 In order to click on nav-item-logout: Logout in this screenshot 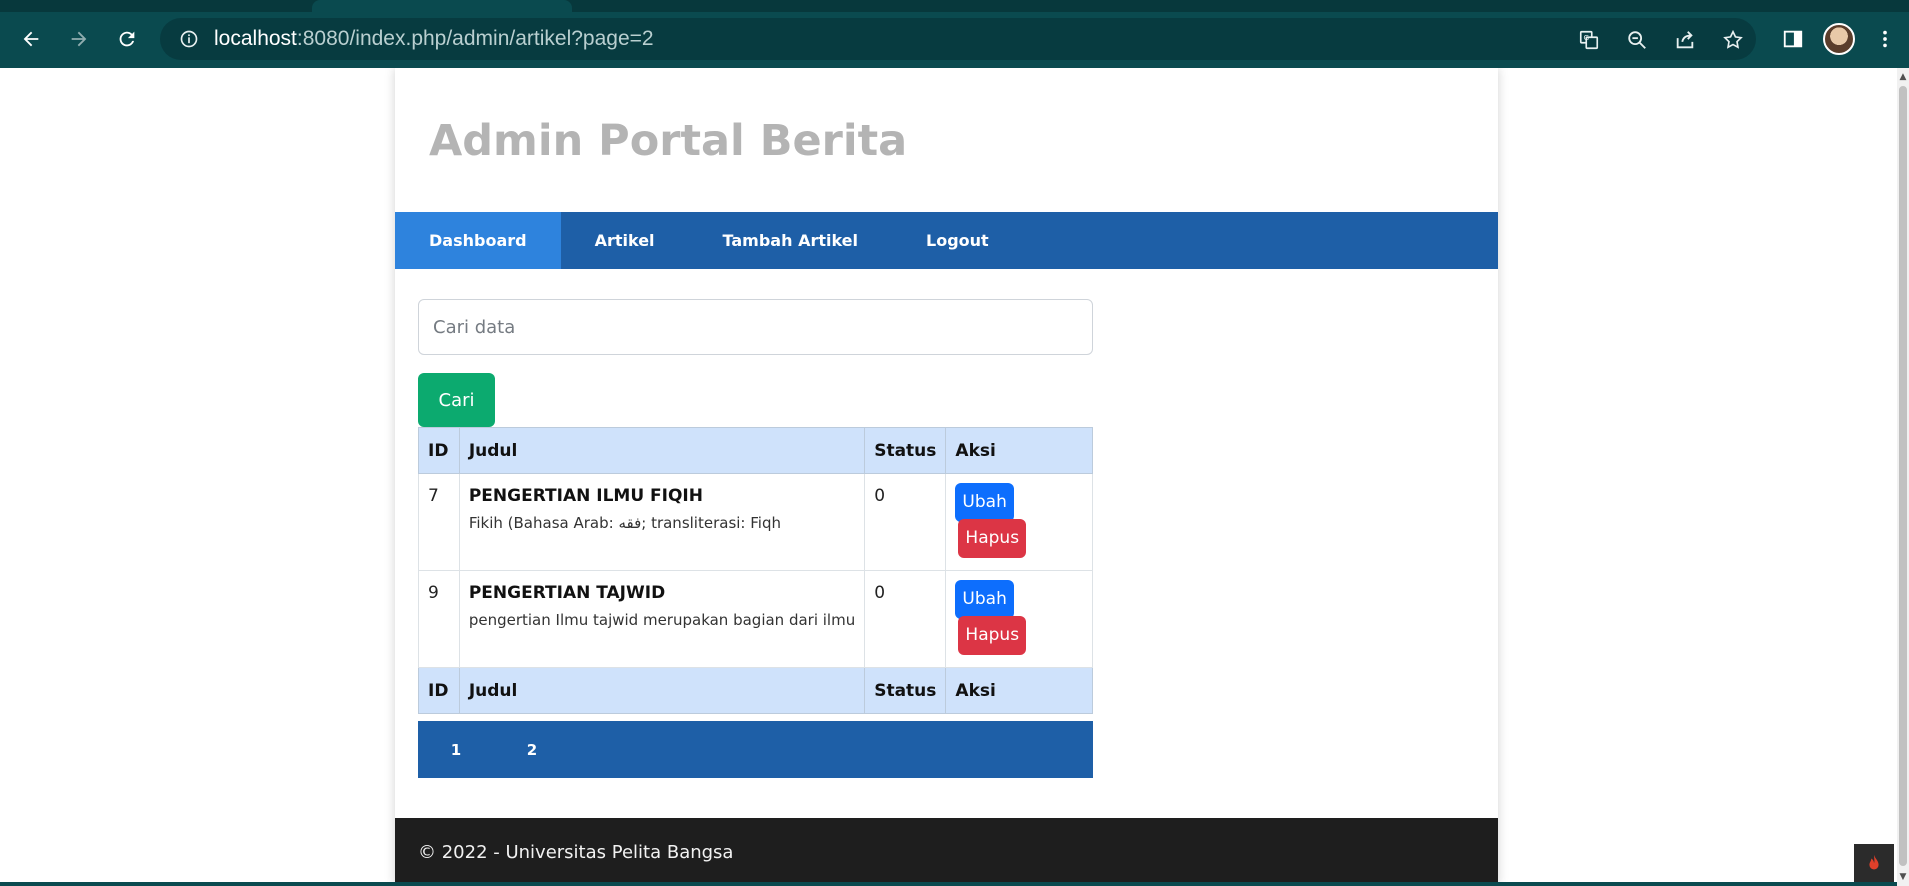, I will do `click(957, 240)`.